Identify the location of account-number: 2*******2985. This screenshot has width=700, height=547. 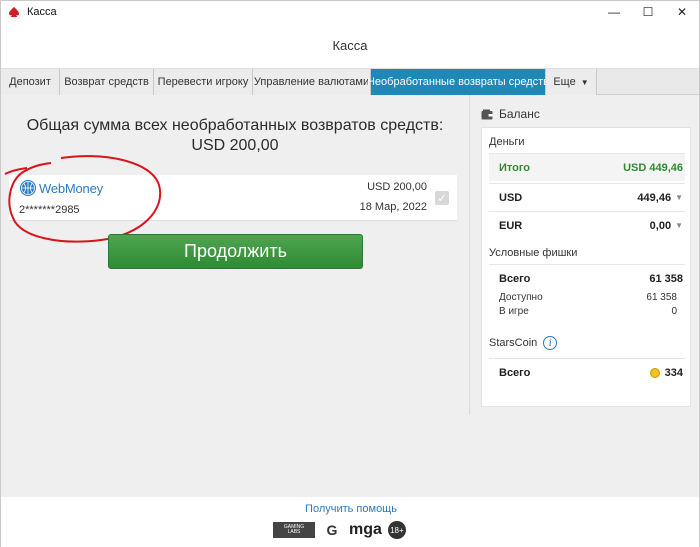
(49, 210).